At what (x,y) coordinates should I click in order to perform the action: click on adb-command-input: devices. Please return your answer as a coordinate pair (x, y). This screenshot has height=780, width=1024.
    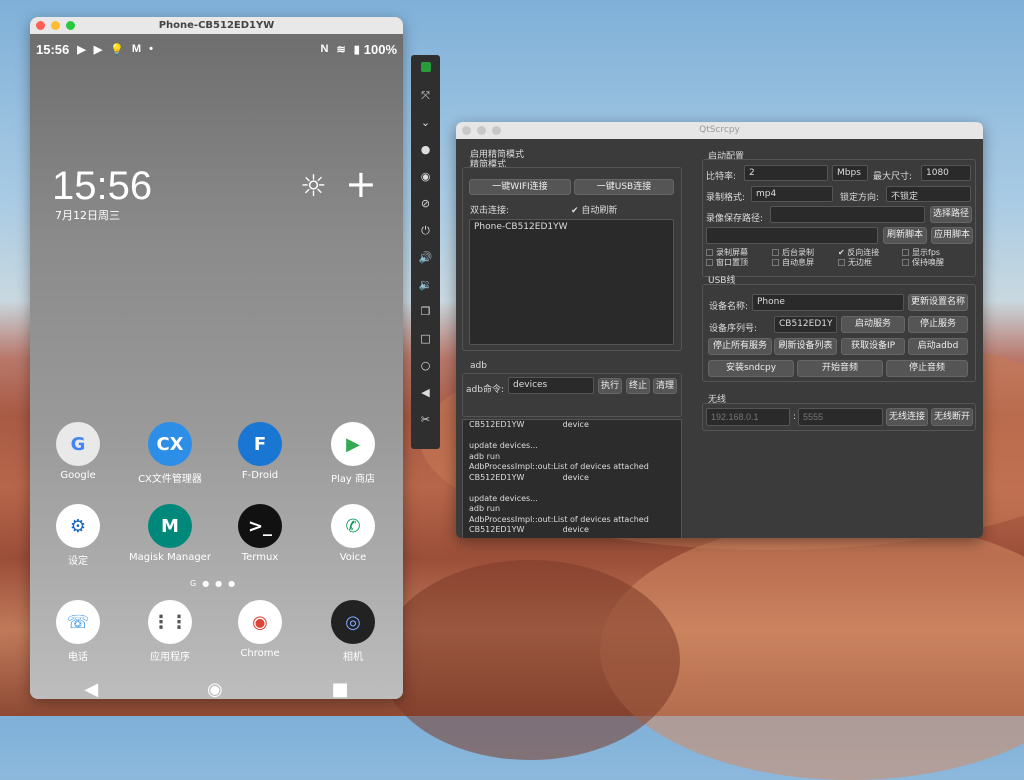
    Looking at the image, I should click on (551, 385).